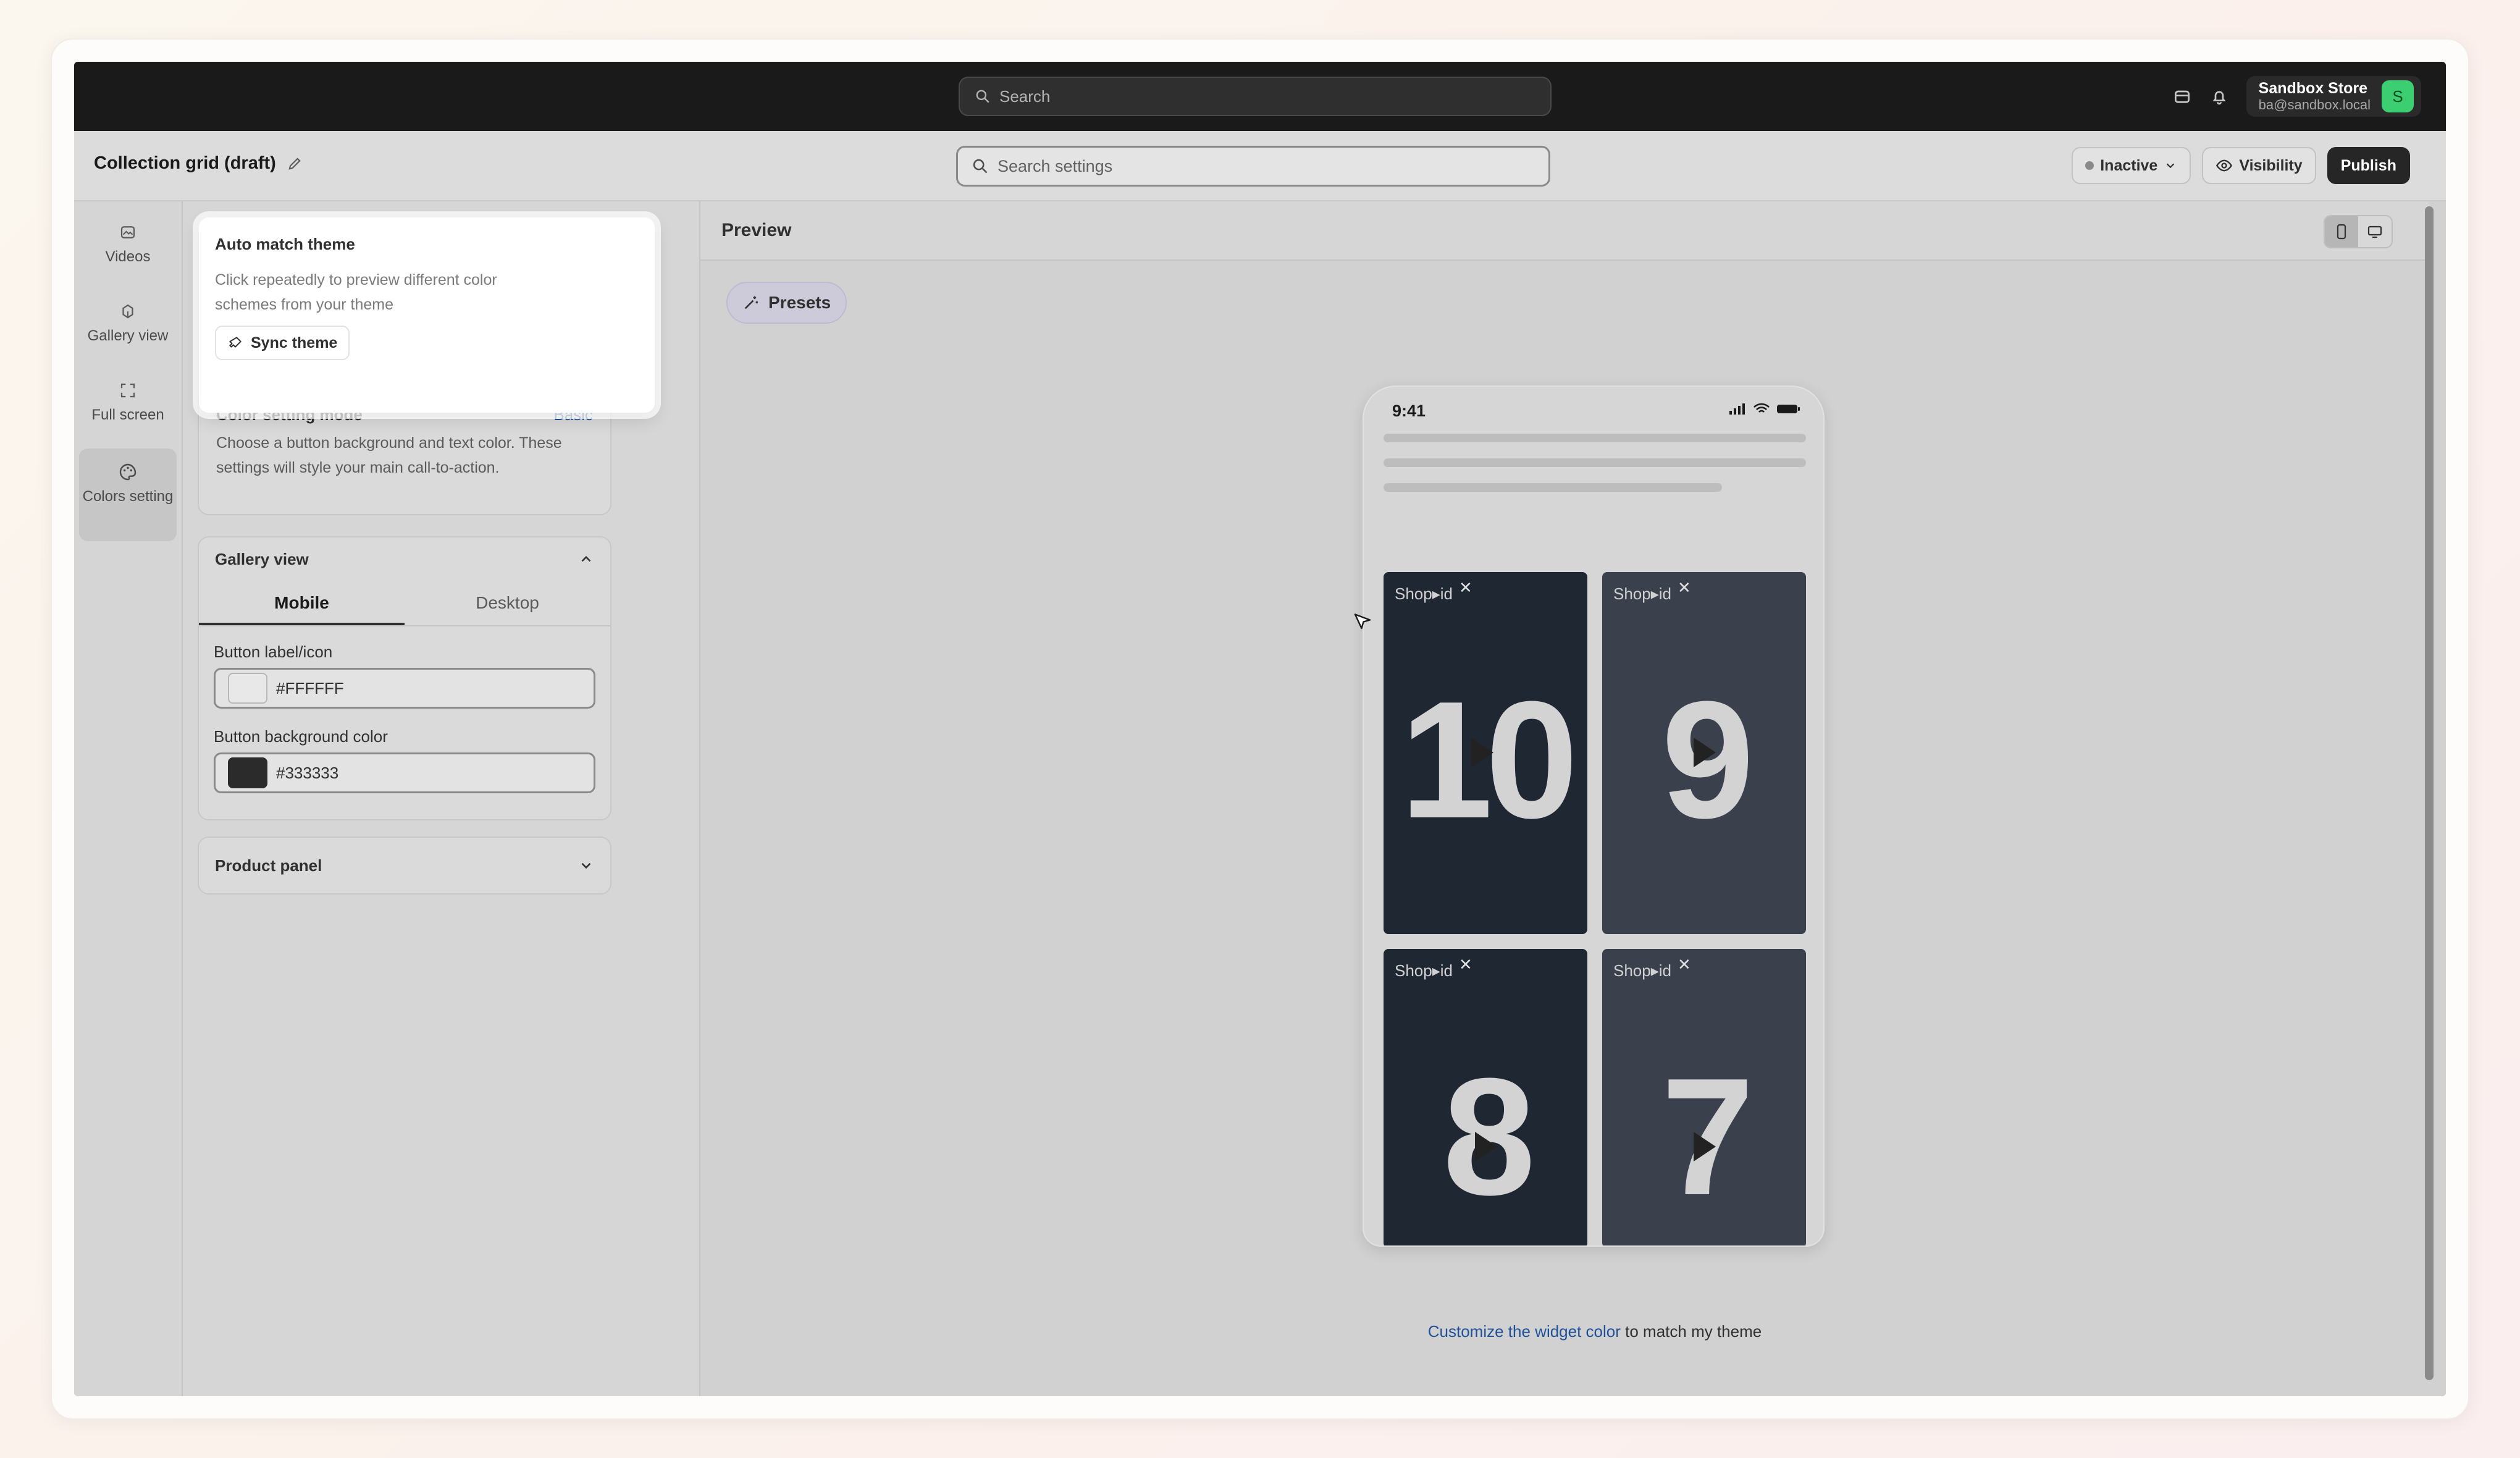  Describe the element at coordinates (1704, 1097) in the screenshot. I see `video-tile-7: Shop▸id ✕ 7` at that location.